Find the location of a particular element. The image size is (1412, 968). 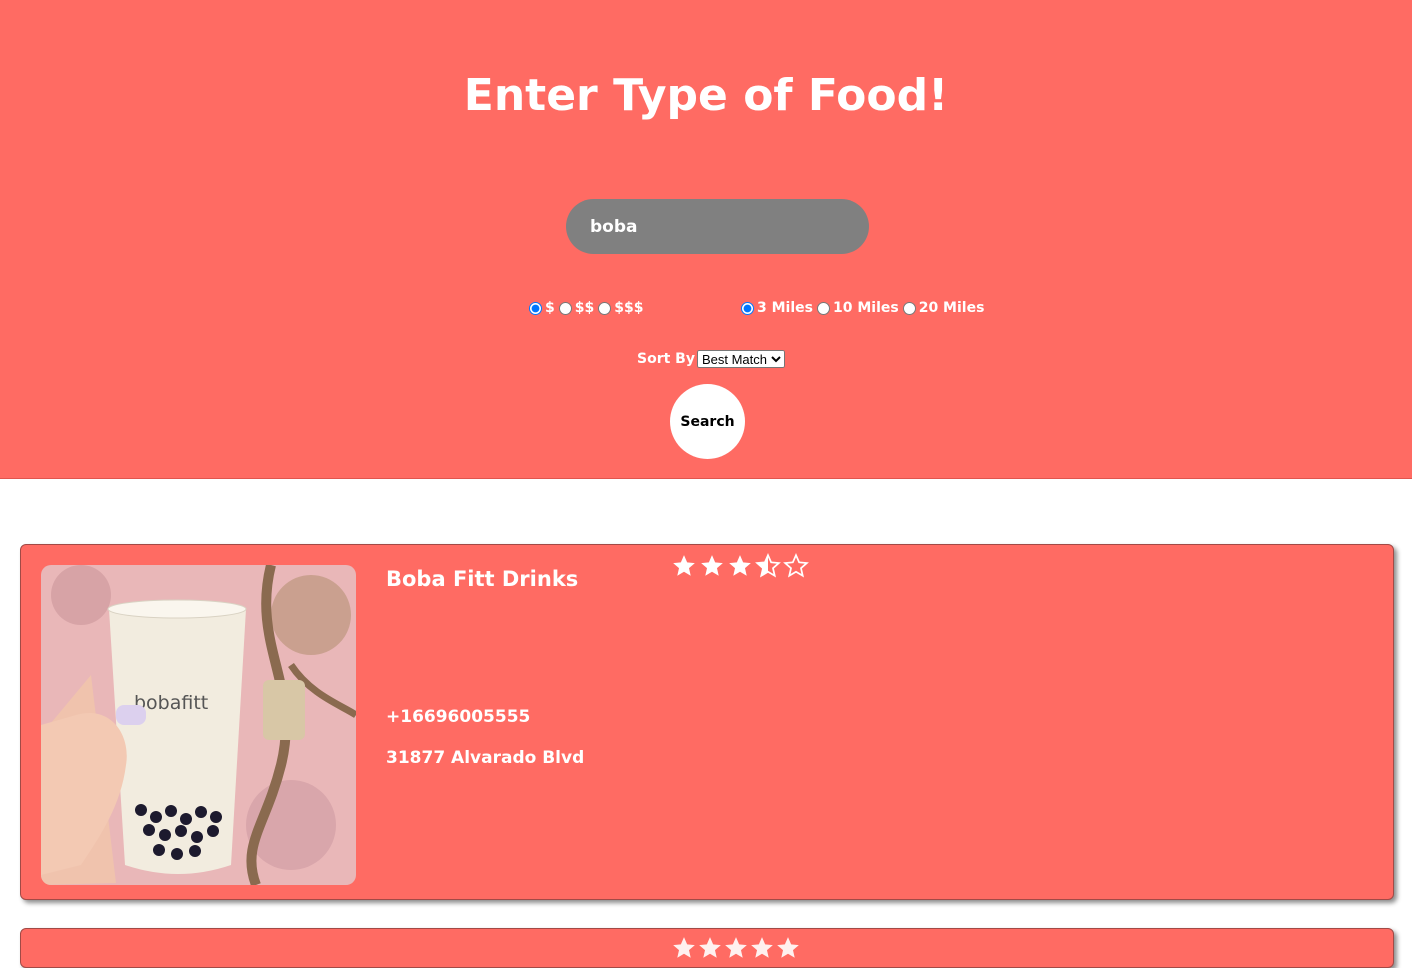

price-option-2: $$ is located at coordinates (576, 308).